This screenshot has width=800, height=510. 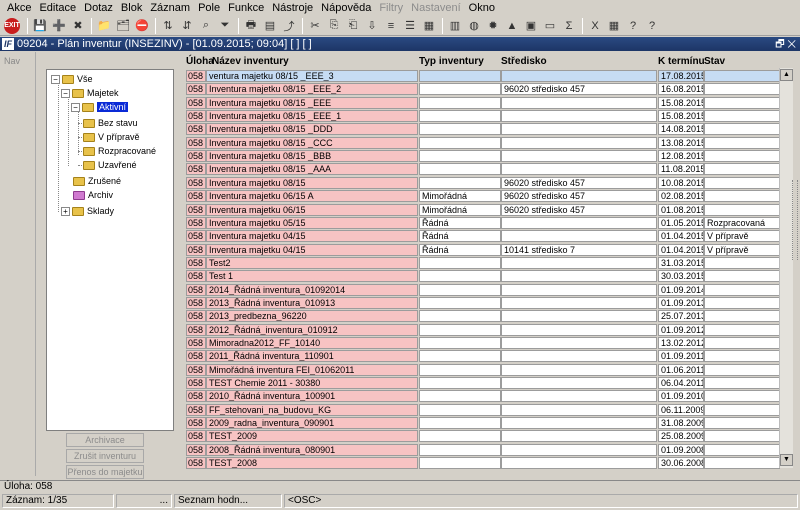 I want to click on cell-nazev: Inventura majetku 08/15 _DDD, so click(x=312, y=129).